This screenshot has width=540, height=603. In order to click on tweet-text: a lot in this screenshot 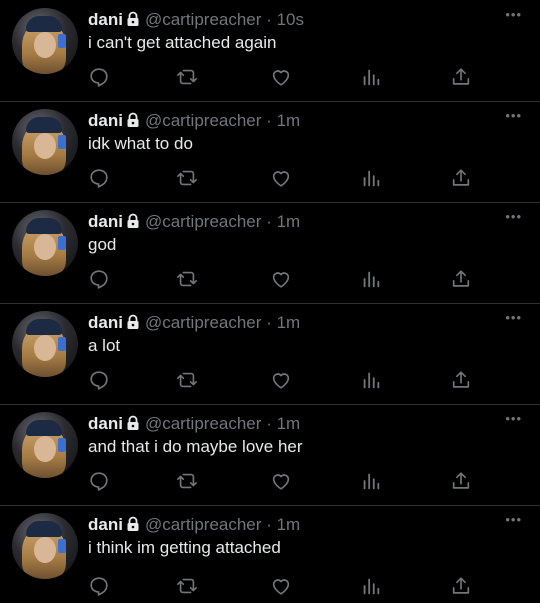, I will do `click(104, 345)`.